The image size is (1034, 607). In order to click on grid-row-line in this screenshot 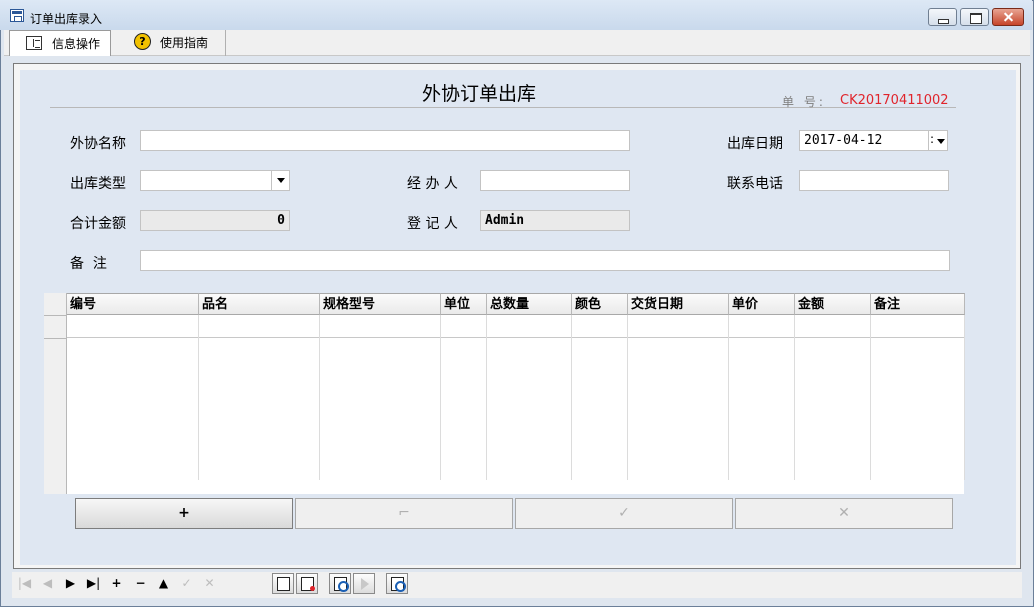, I will do `click(515, 337)`.